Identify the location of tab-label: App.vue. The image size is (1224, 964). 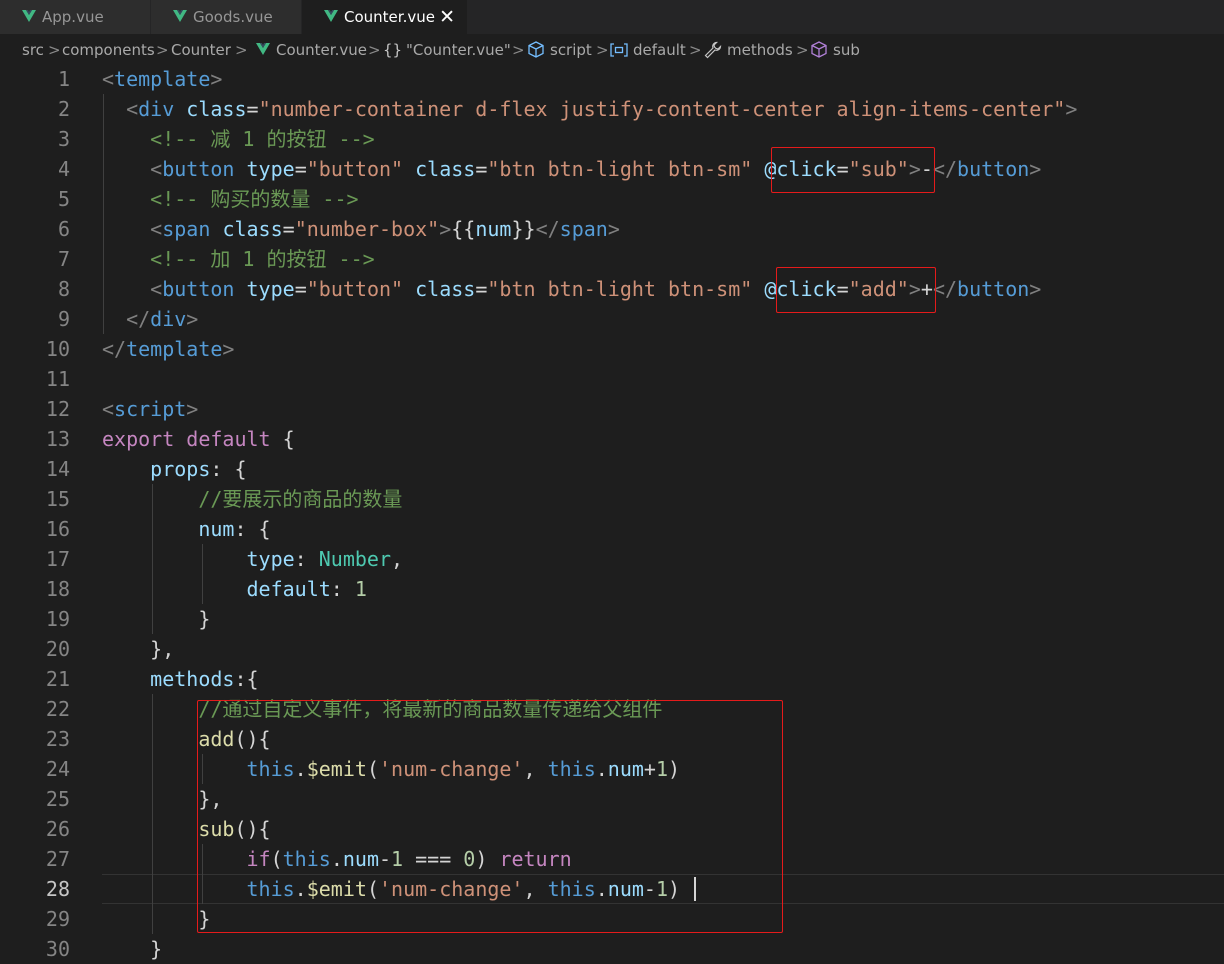
(73, 17).